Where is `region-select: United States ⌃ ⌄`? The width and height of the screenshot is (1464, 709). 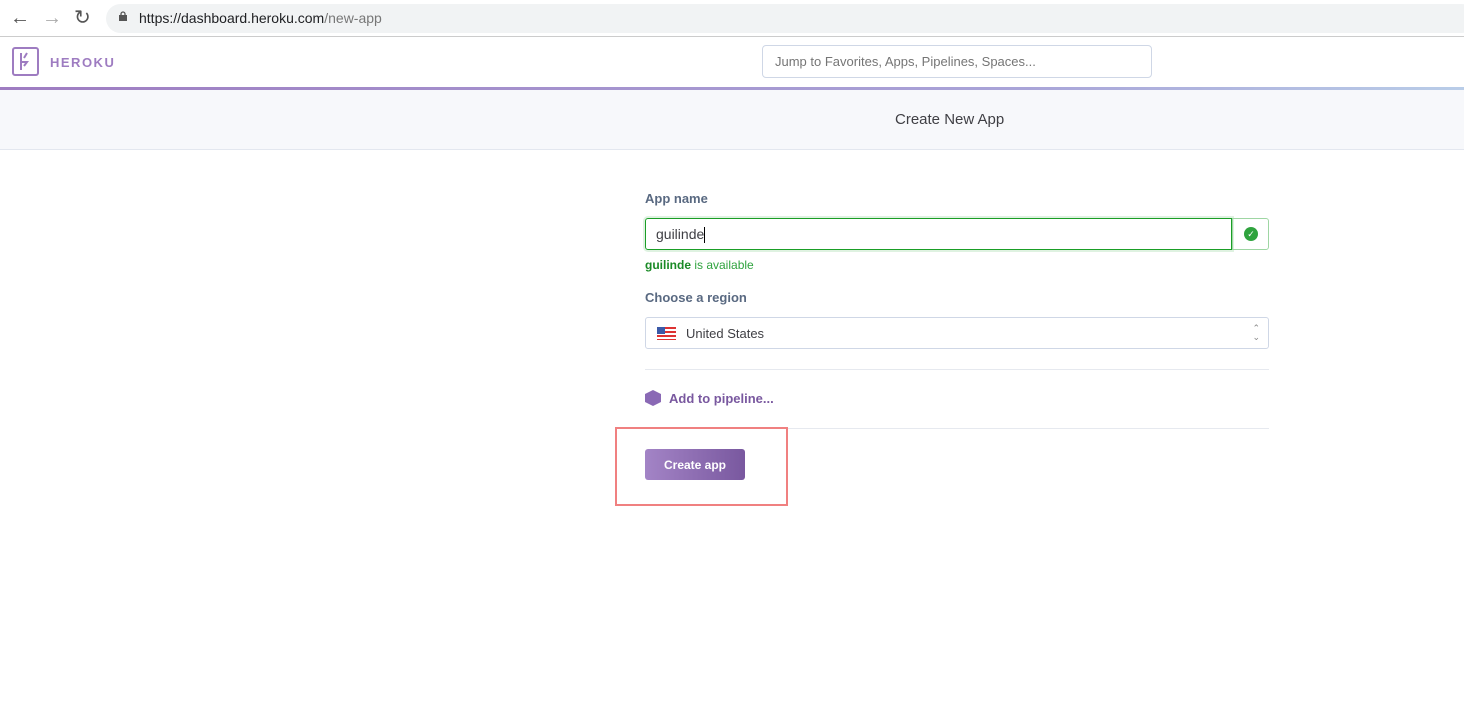 region-select: United States ⌃ ⌄ is located at coordinates (957, 333).